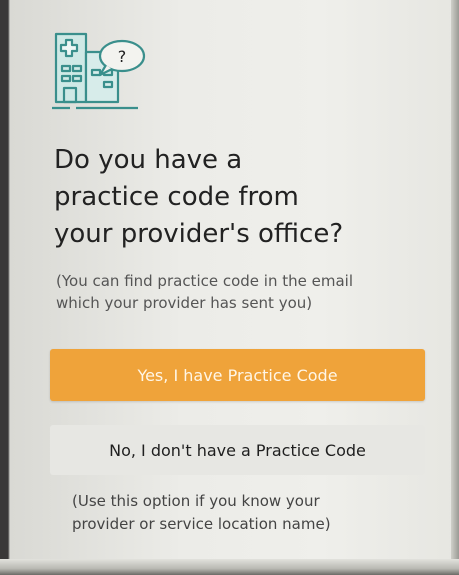  What do you see at coordinates (199, 234) in the screenshot?
I see `title-line: your provider's office?` at bounding box center [199, 234].